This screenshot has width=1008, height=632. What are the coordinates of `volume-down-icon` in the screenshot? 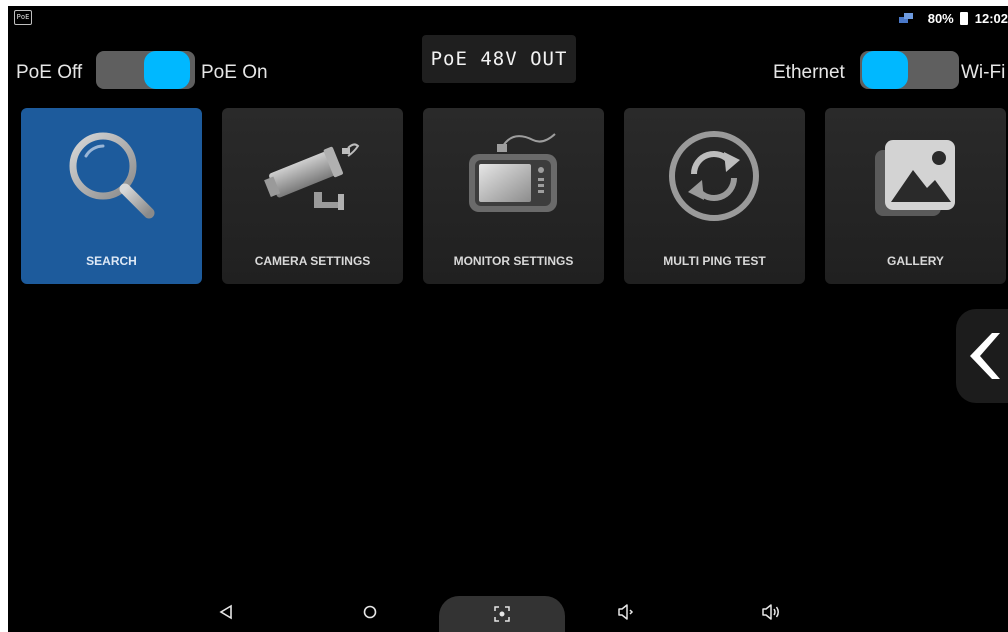 It's located at (626, 612).